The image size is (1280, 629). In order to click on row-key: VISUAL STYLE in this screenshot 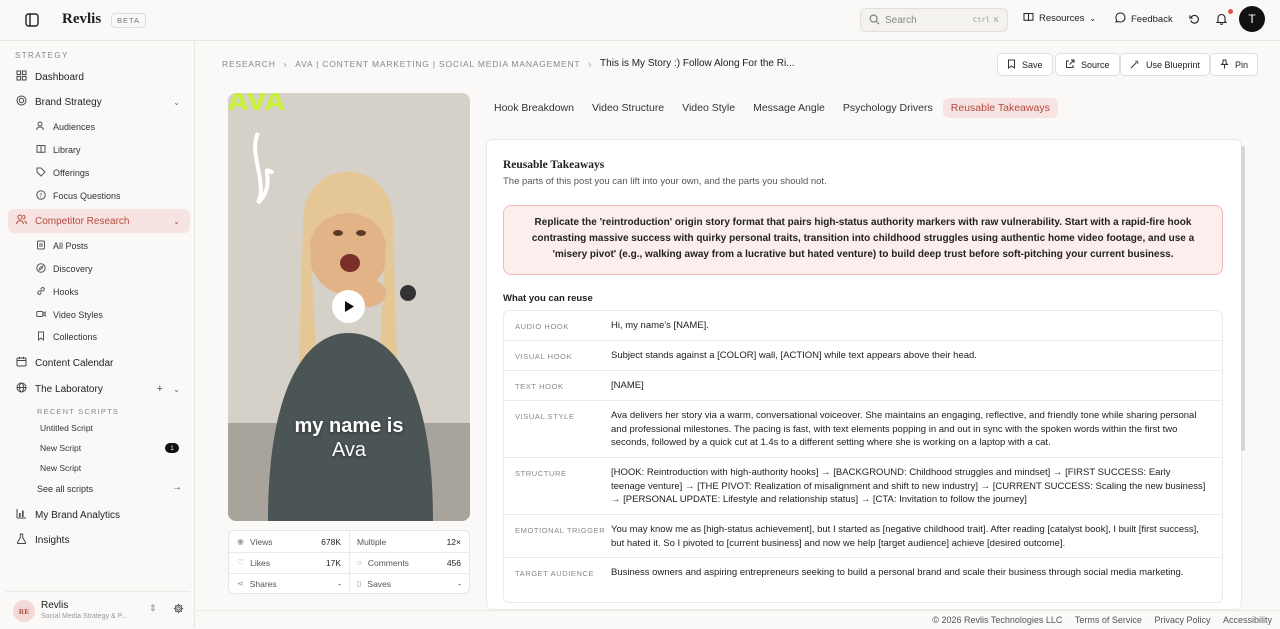, I will do `click(545, 416)`.